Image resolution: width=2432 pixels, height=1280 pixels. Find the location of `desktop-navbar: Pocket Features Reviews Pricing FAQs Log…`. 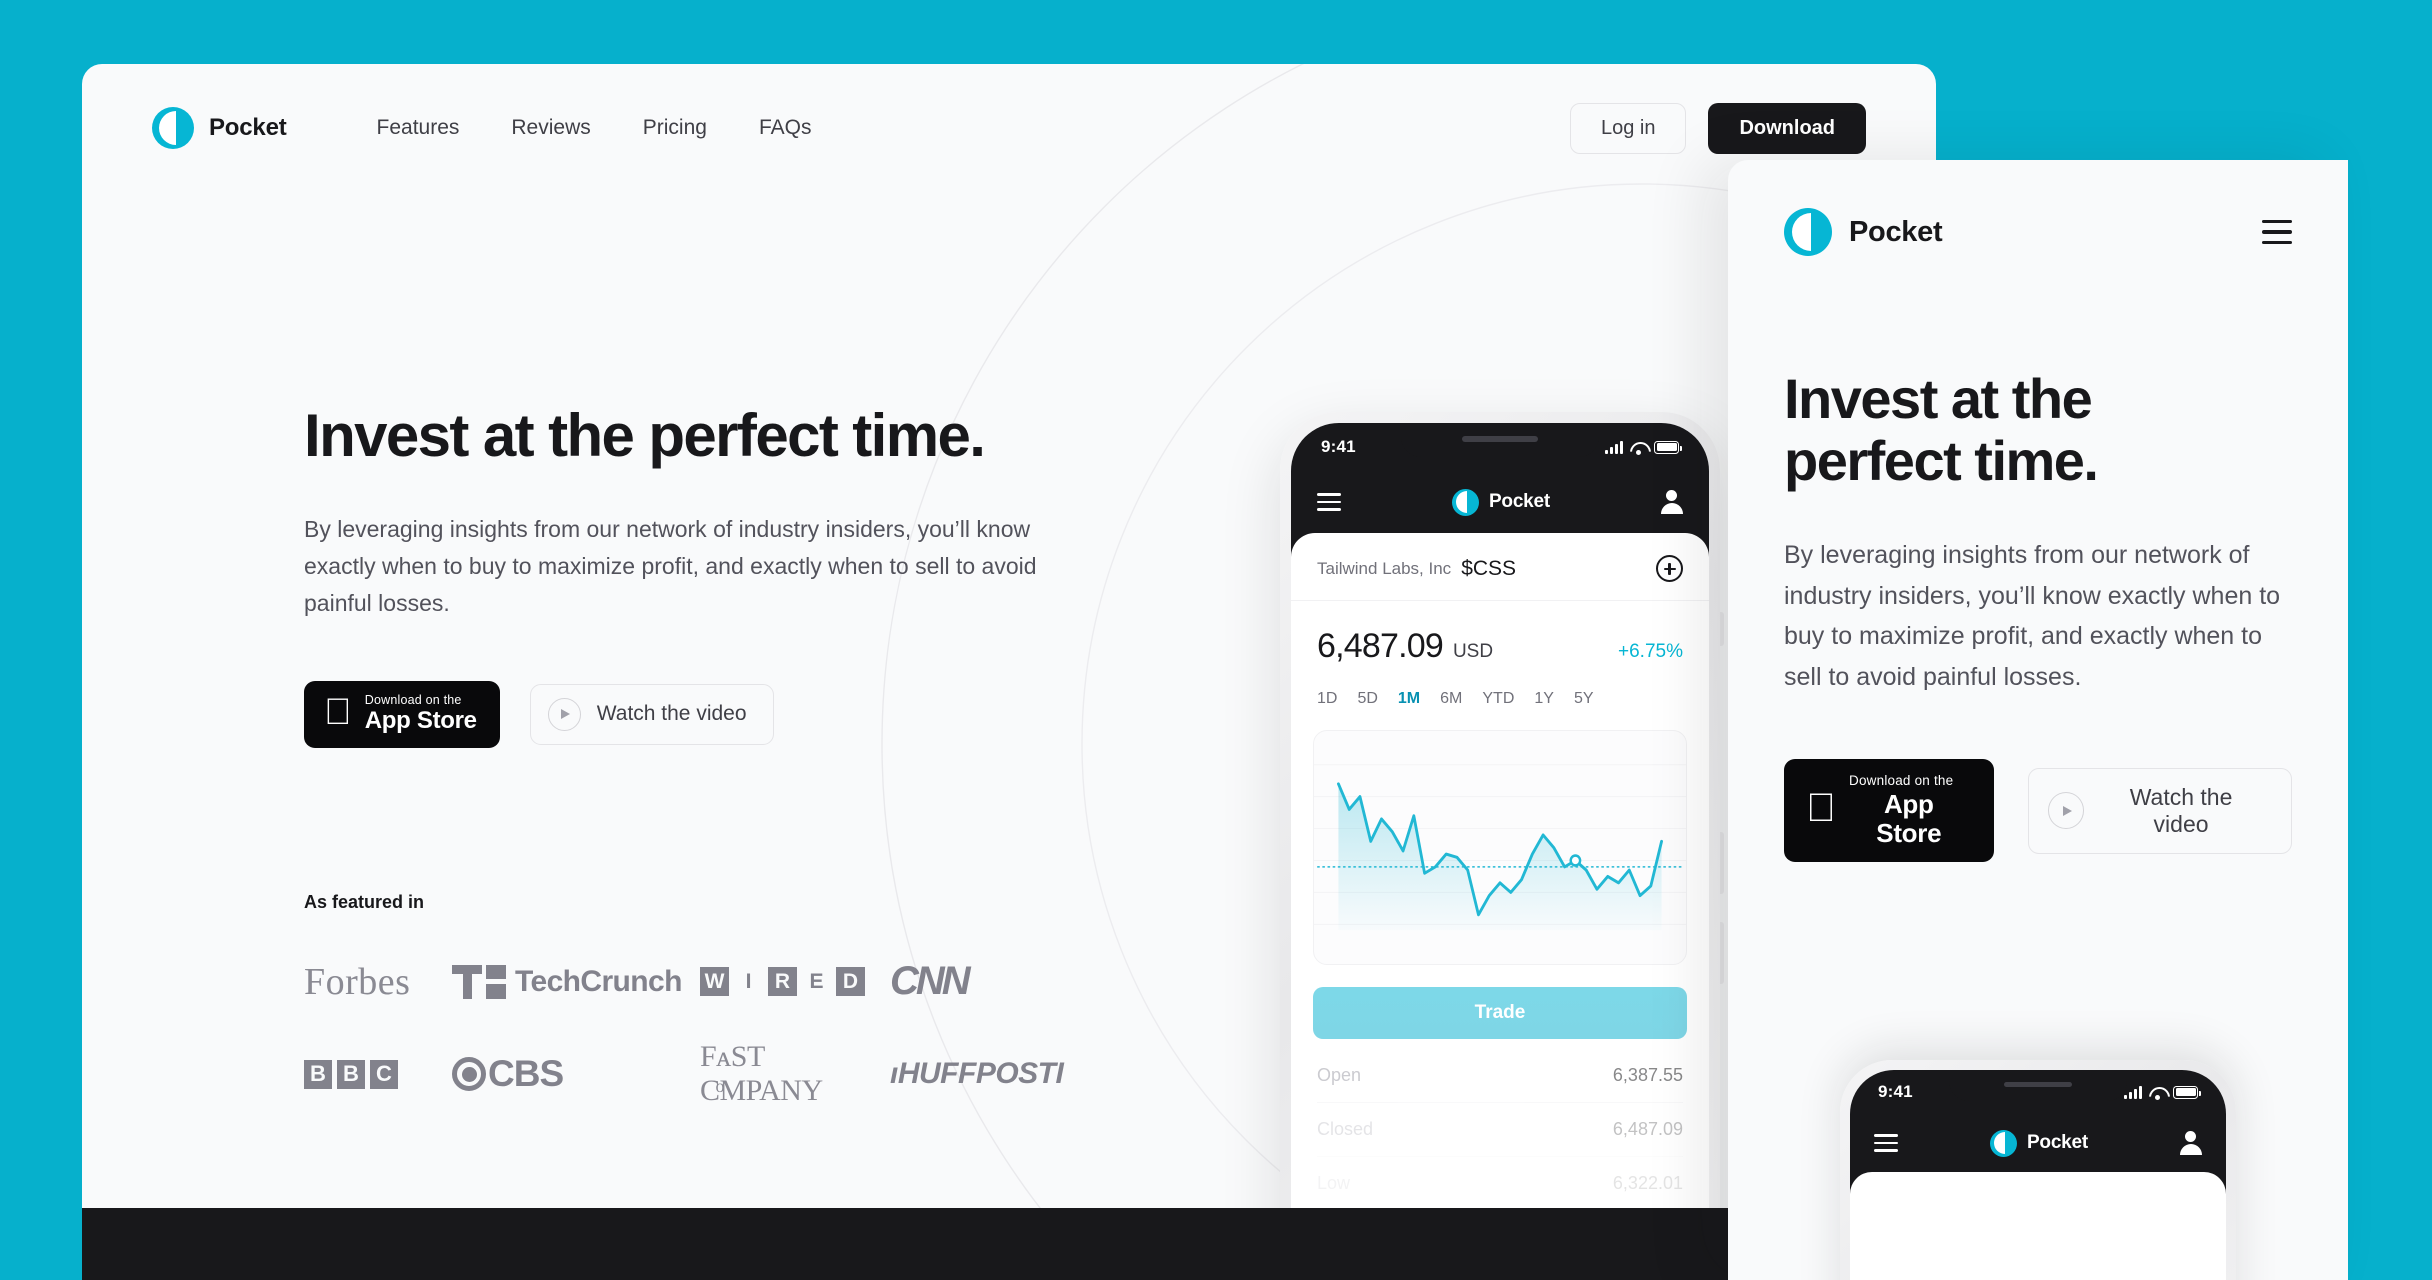

desktop-navbar: Pocket Features Reviews Pricing FAQs Log… is located at coordinates (1009, 128).